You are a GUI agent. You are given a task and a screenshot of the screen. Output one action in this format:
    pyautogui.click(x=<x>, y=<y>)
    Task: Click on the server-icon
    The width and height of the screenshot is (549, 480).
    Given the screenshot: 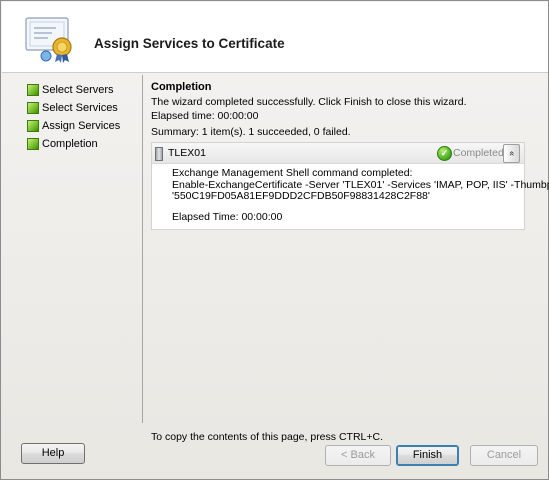 What is the action you would take?
    pyautogui.click(x=159, y=154)
    